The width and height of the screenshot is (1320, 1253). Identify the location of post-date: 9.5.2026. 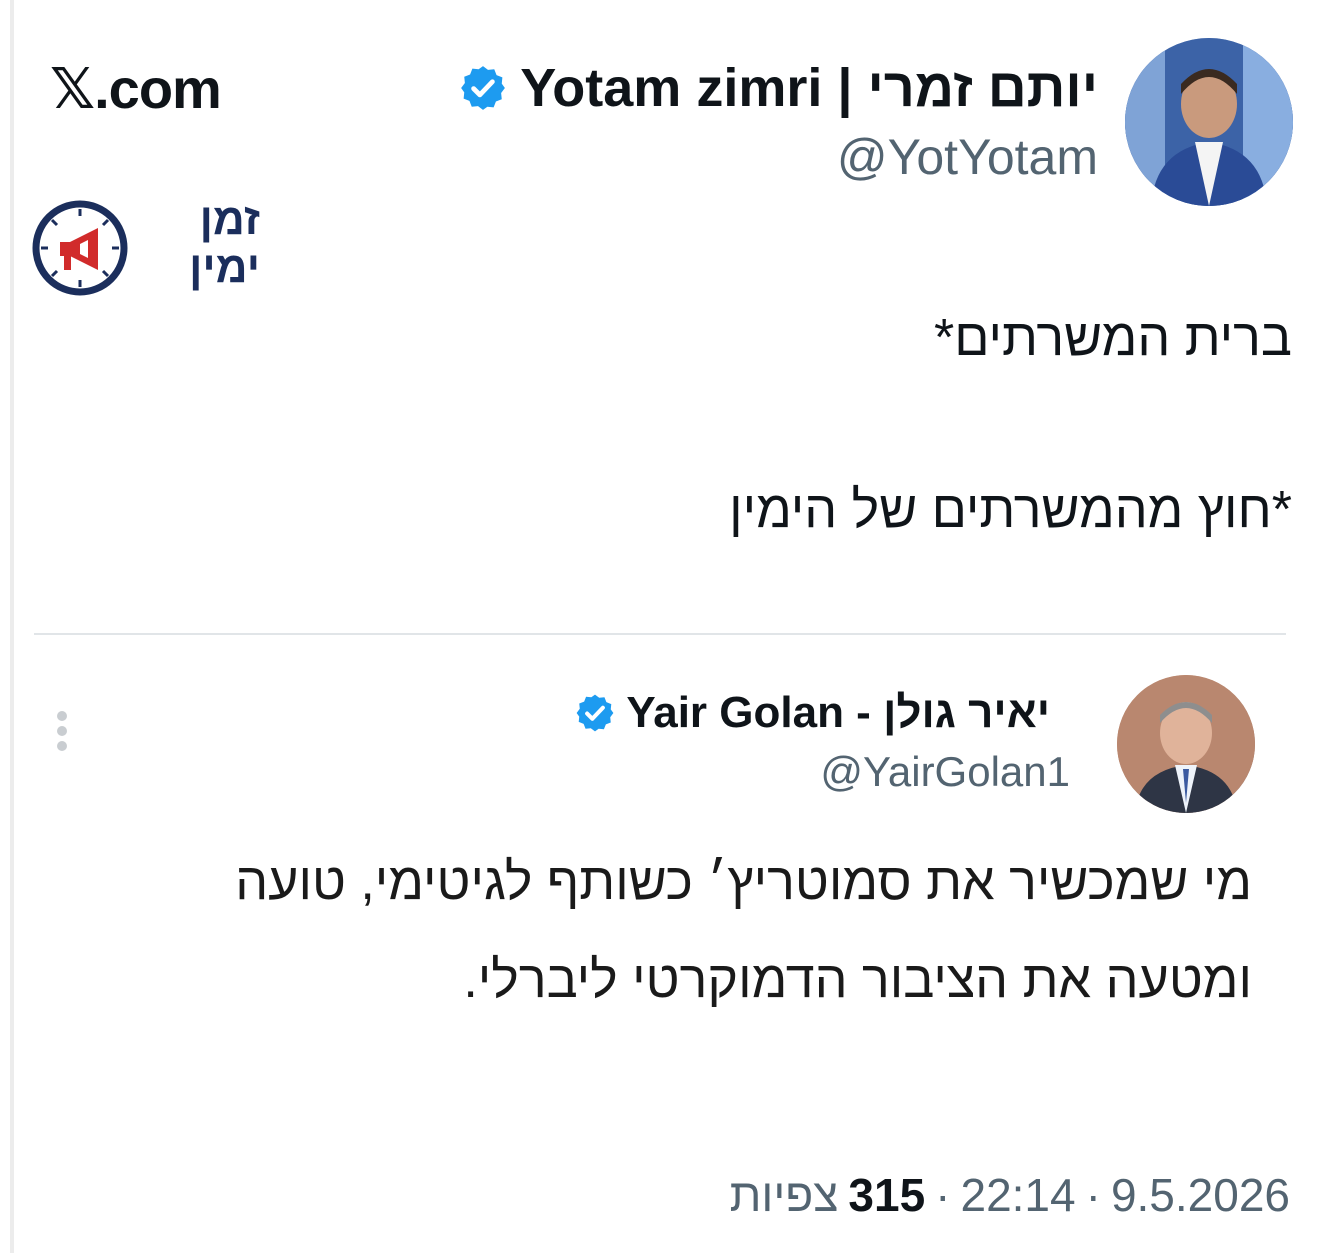
(1200, 1195).